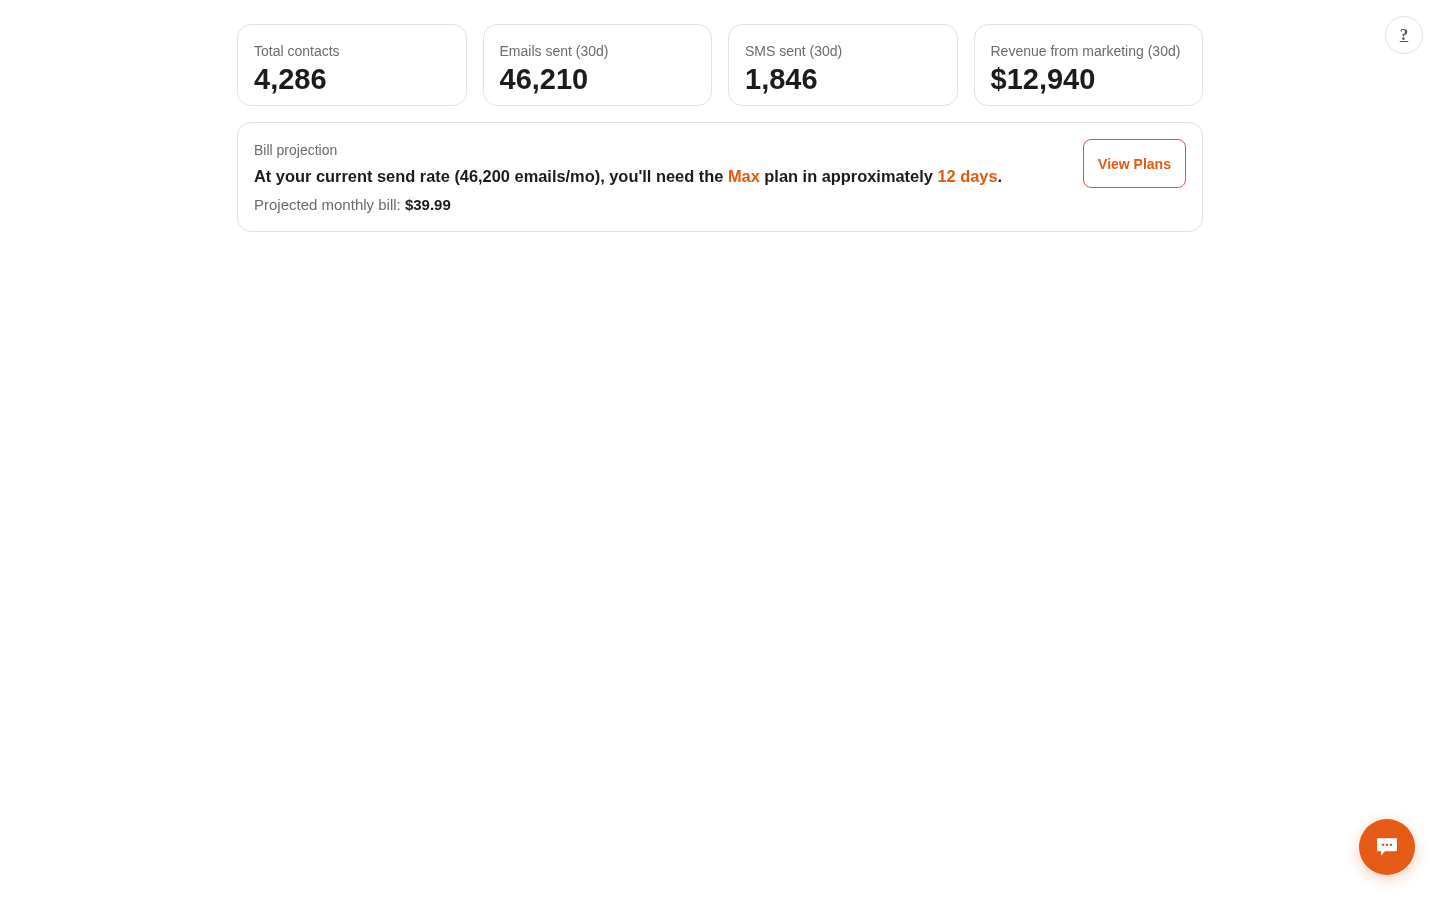  What do you see at coordinates (352, 205) in the screenshot?
I see `projected-monthly-bill: Projected monthly bill: $39.99` at bounding box center [352, 205].